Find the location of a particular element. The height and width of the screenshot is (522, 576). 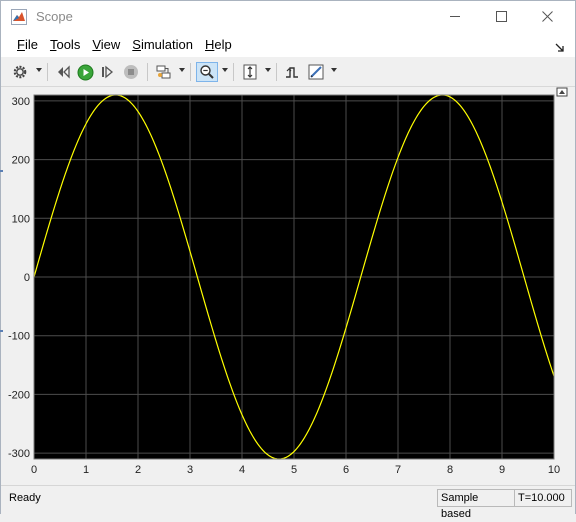

menu-file-rest: ile is located at coordinates (31, 44).